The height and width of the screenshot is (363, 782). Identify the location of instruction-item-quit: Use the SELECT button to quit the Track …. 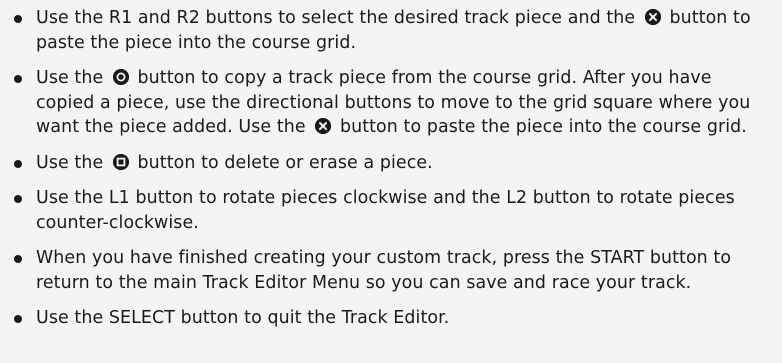
(390, 318).